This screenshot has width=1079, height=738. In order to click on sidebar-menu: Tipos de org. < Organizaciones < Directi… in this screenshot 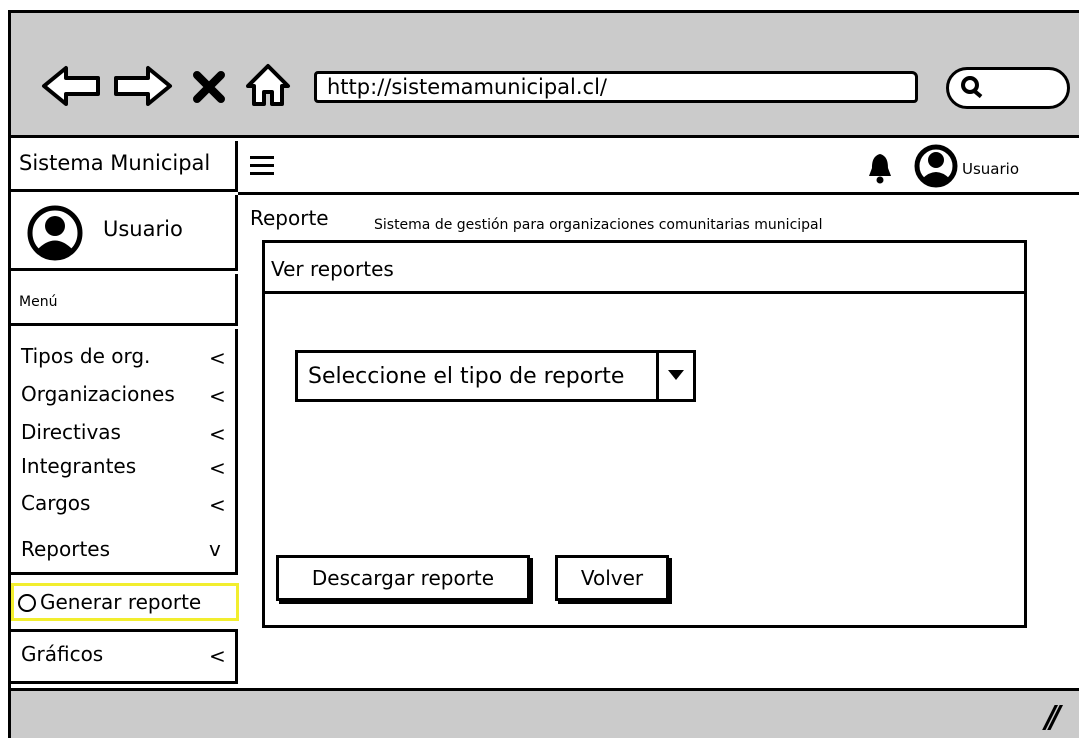, I will do `click(124, 452)`.